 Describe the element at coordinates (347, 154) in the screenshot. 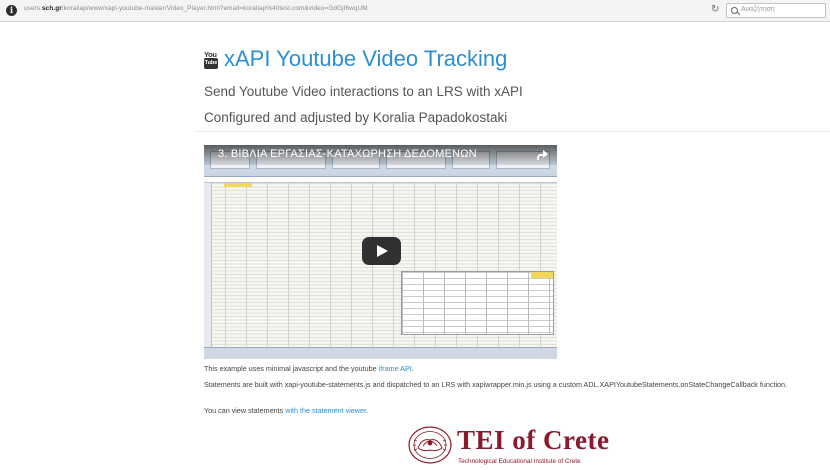

I see `video-title: 3. ΒΙΒΛΙΑ ΕΡΓΑΣΙΑΣ-ΚΑΤΑΧΩΡΗΣΗ ΔΕΔΟΜΕΝΩΝ` at that location.